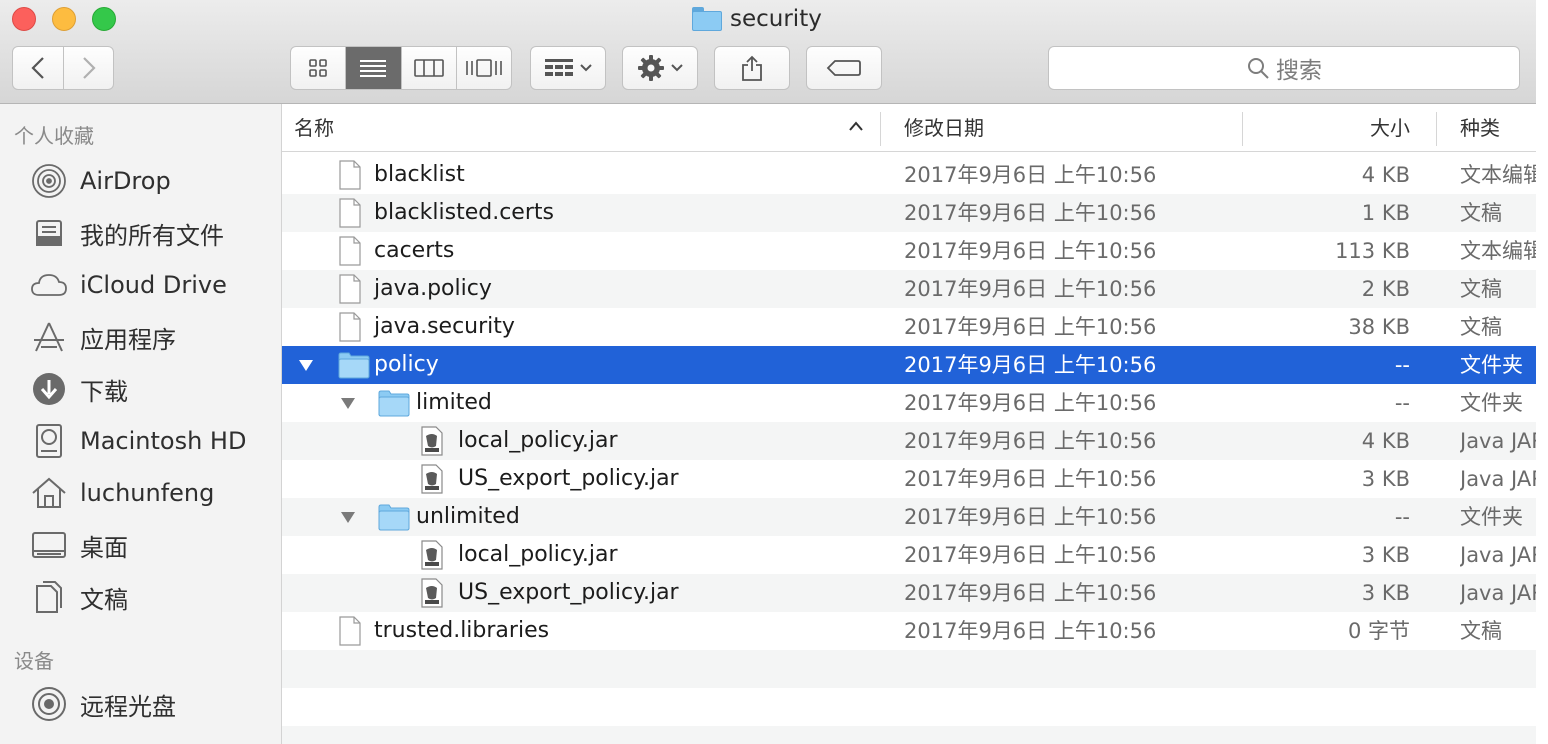 The width and height of the screenshot is (1548, 744). I want to click on sidebar-item-remote-disc: 远程光盘, so click(102, 704).